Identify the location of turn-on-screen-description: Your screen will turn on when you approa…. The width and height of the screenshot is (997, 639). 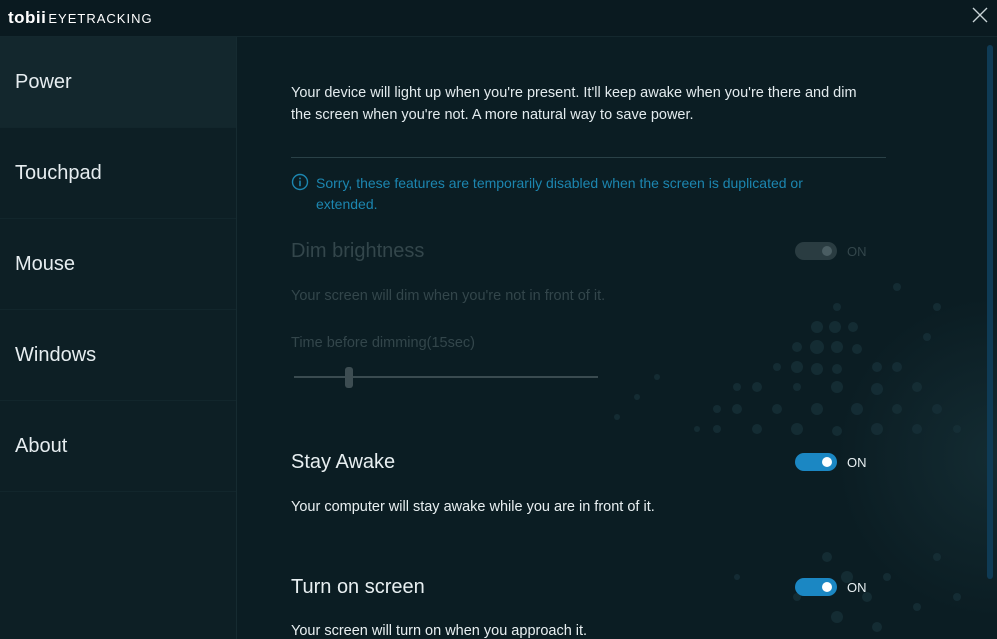
(439, 631).